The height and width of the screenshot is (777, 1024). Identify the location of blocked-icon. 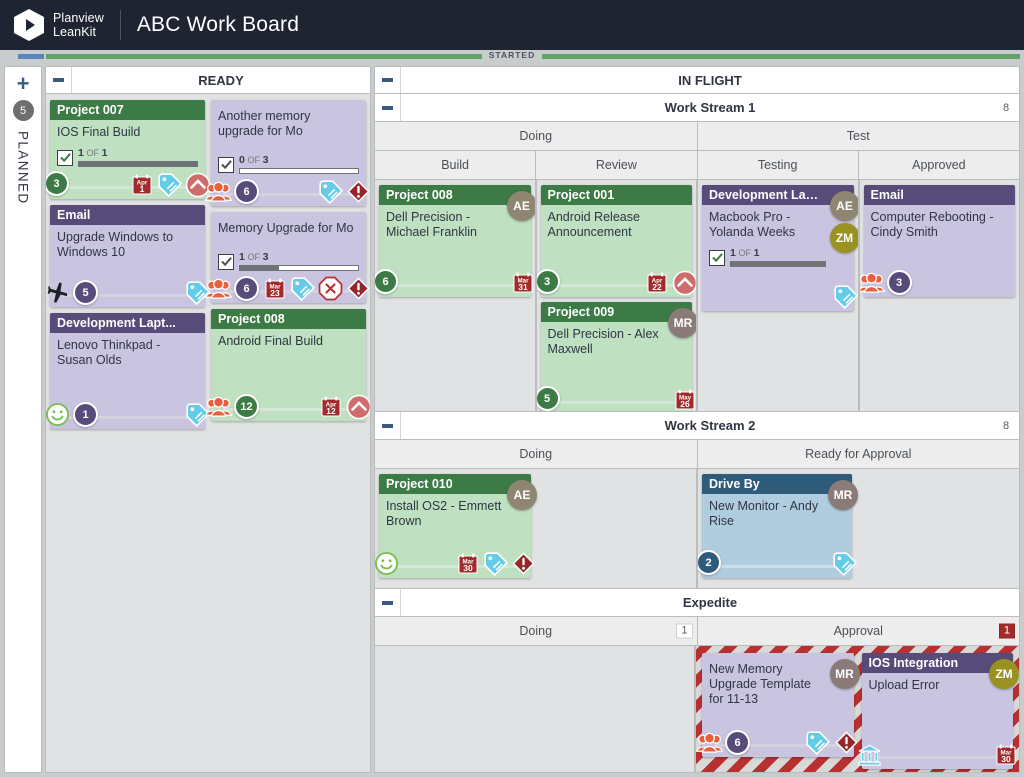
(330, 288).